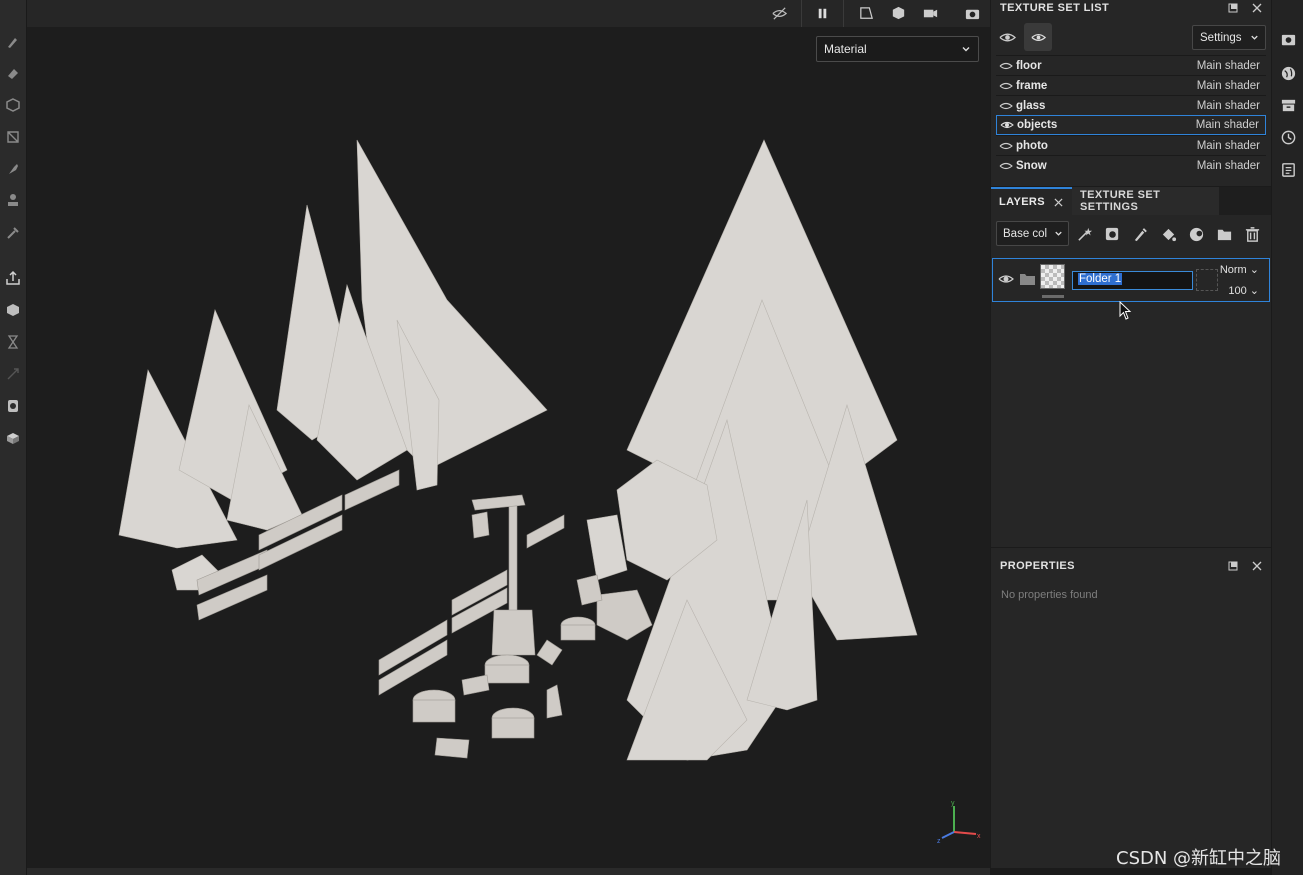 This screenshot has height=875, width=1303. Describe the element at coordinates (898, 13) in the screenshot. I see `3d-cube-view-icon` at that location.